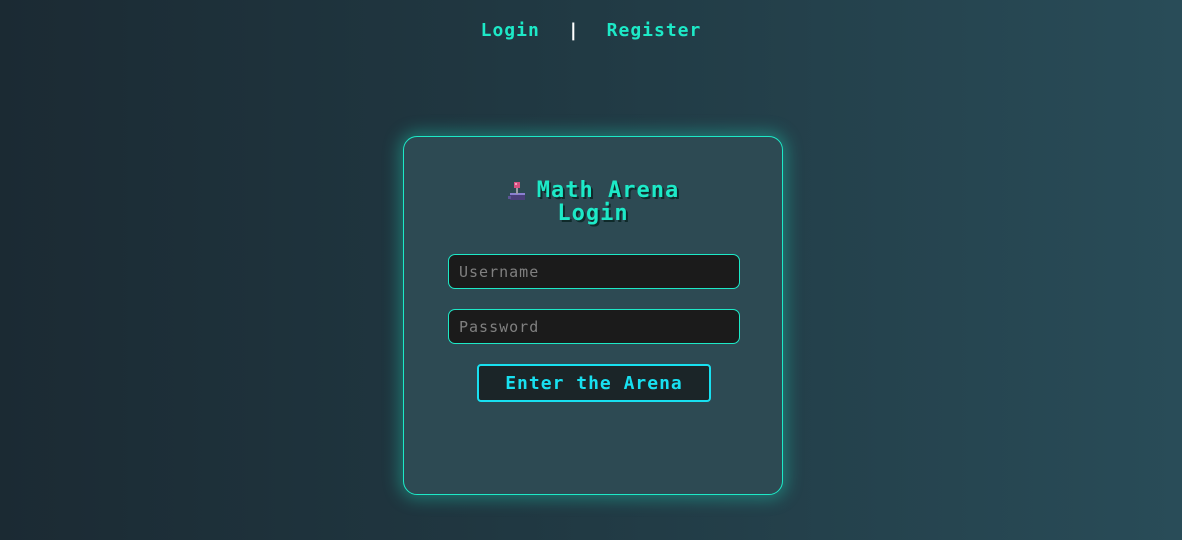 Image resolution: width=1182 pixels, height=540 pixels. What do you see at coordinates (594, 271) in the screenshot?
I see `username-input` at bounding box center [594, 271].